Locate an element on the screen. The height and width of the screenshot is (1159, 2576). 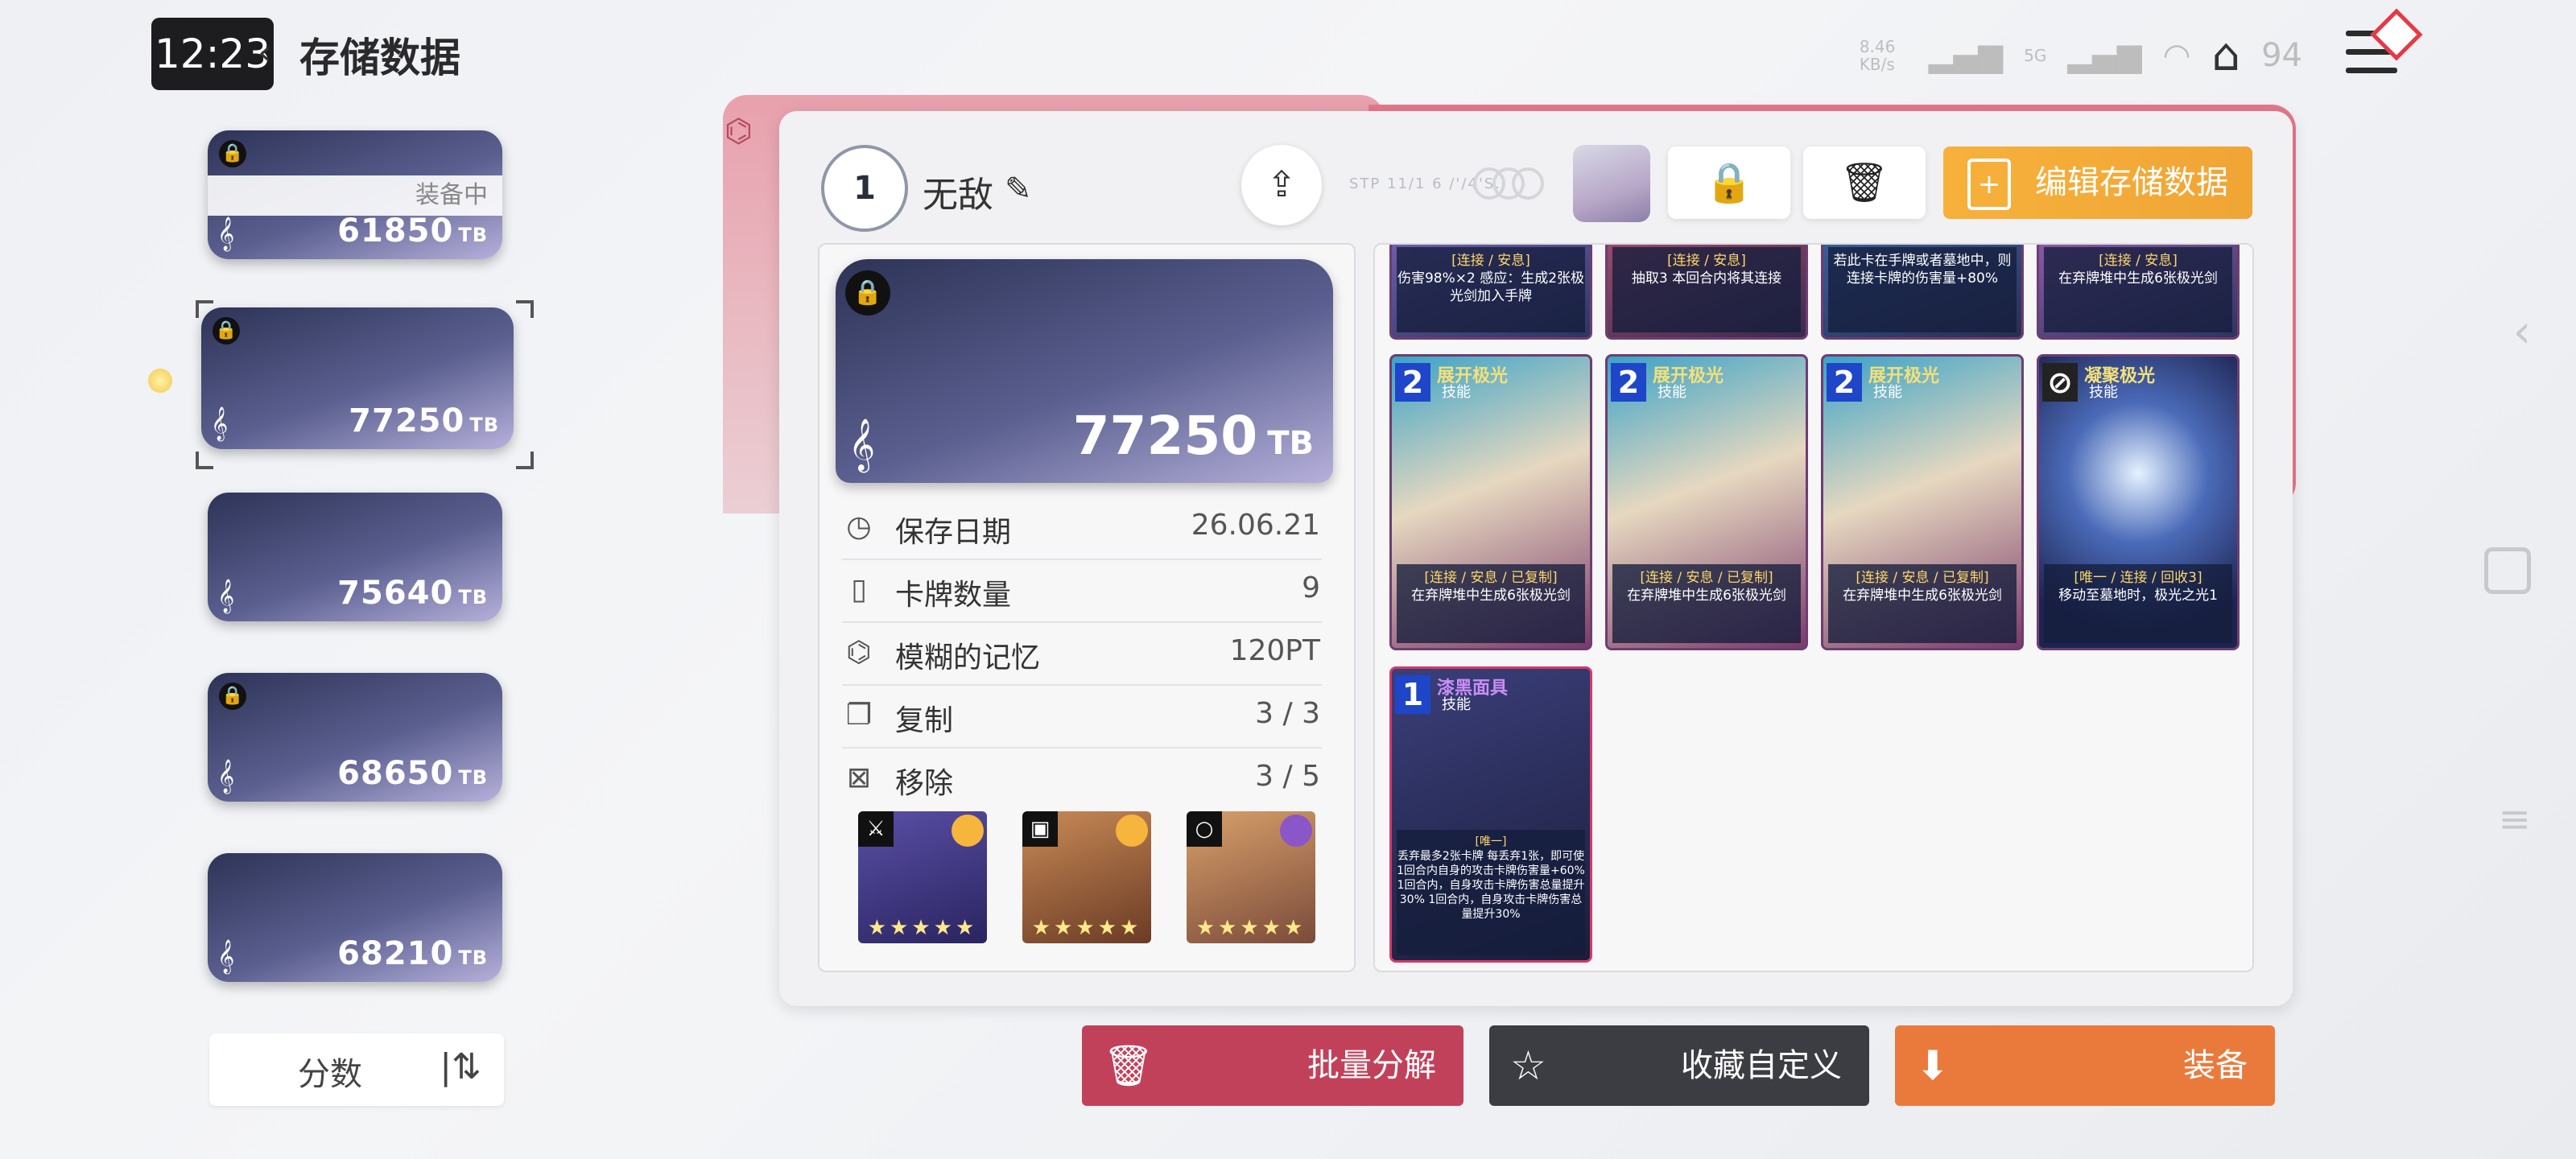
card-desc: [唯一 / 连接 / 回收3] 移动至墓地时，极光之光1 is located at coordinates (2138, 603).